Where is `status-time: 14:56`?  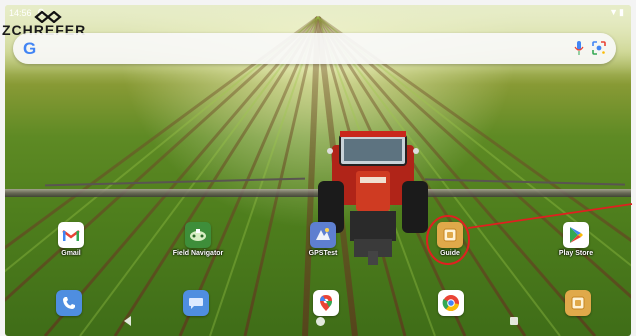 status-time: 14:56 is located at coordinates (20, 13).